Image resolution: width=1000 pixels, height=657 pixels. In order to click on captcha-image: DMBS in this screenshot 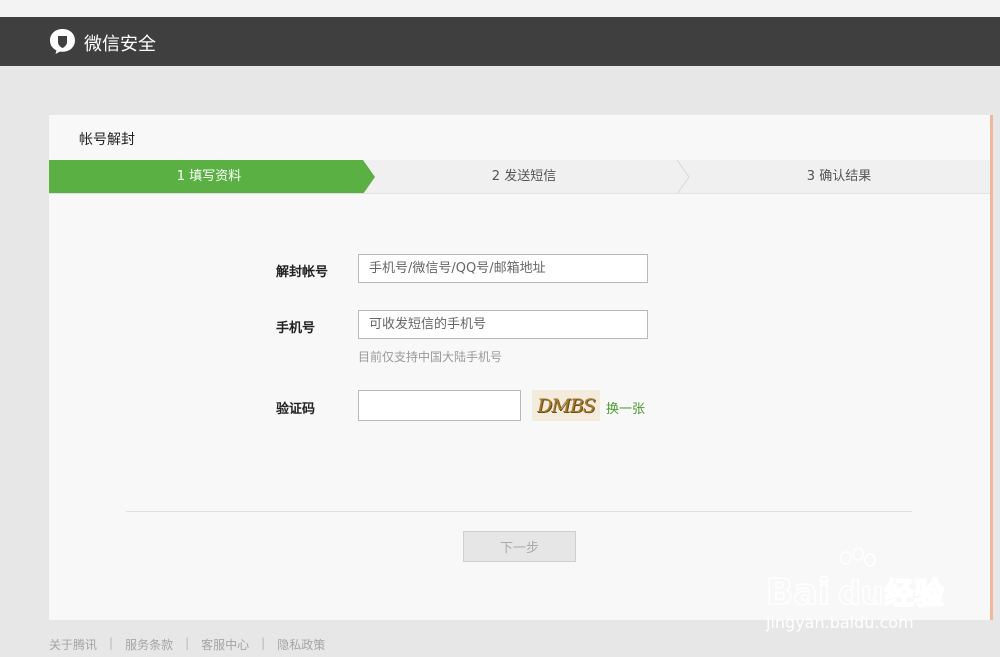, I will do `click(566, 405)`.